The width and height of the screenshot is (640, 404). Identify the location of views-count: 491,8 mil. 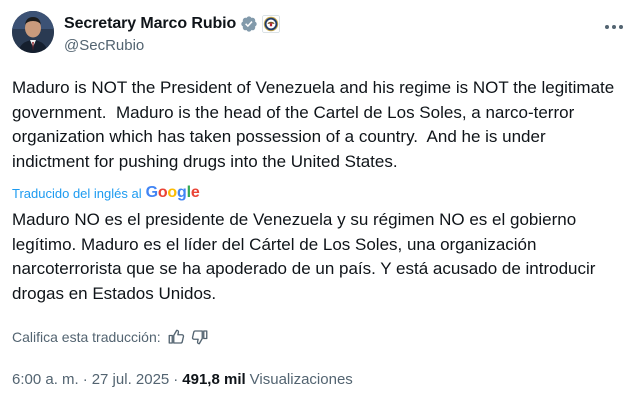
(214, 379).